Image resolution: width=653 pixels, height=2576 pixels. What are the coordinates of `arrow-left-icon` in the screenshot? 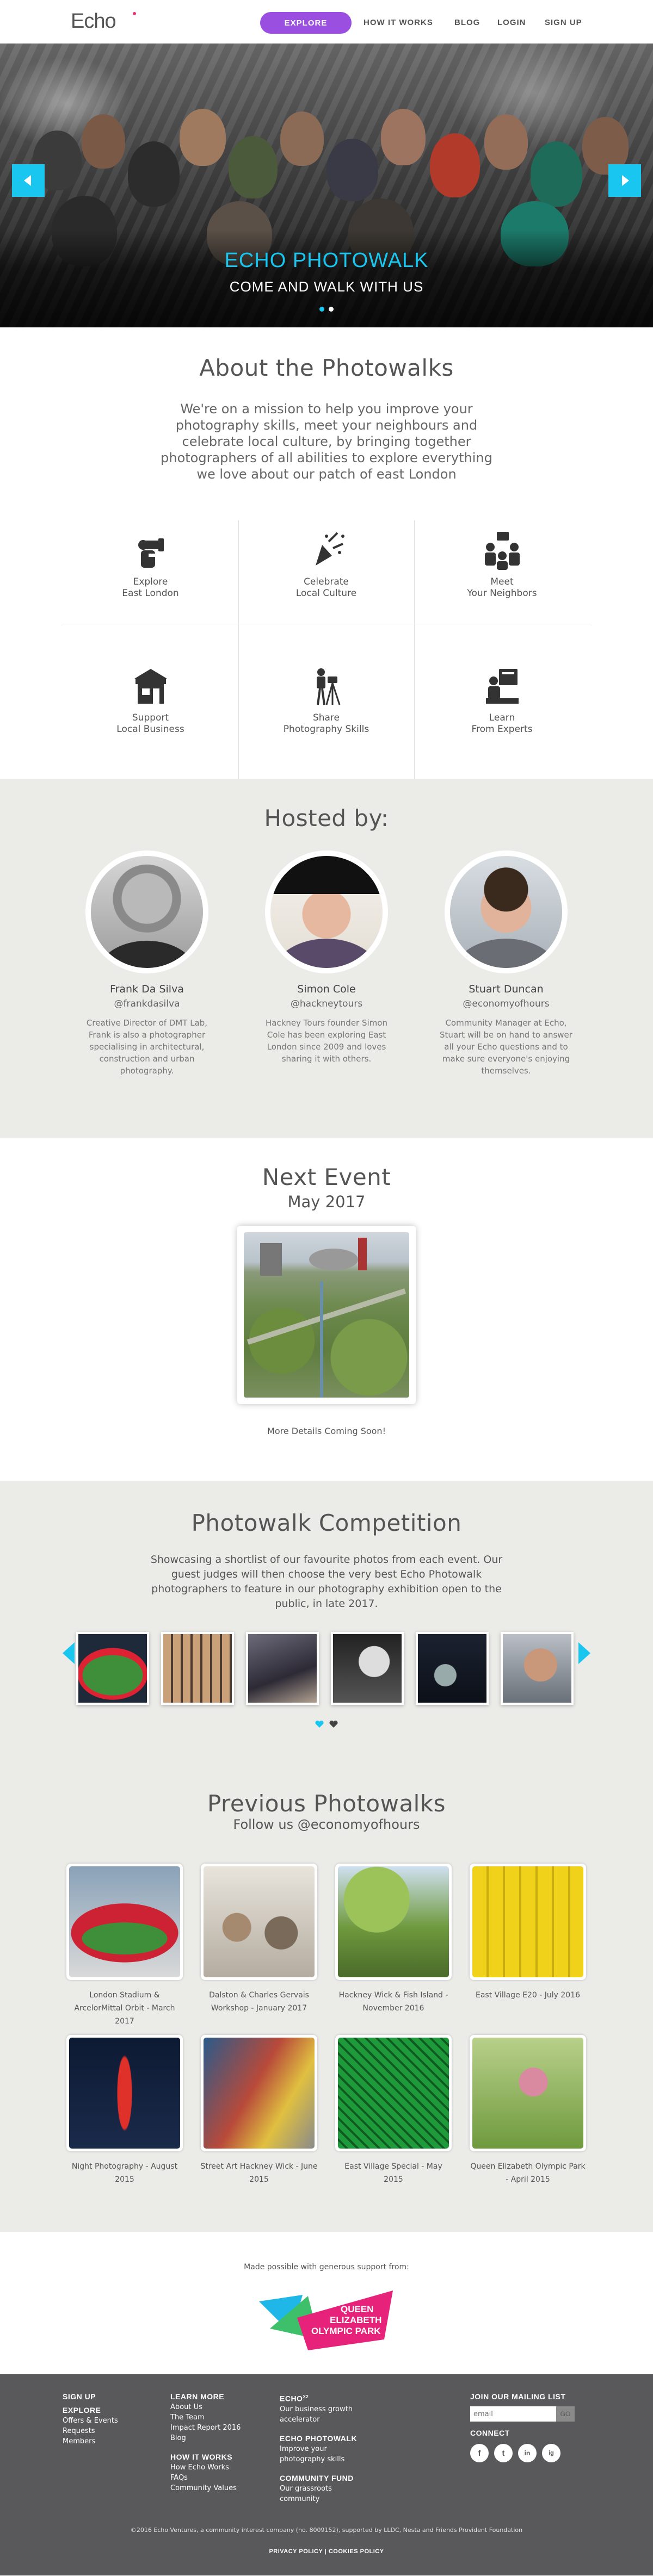 It's located at (27, 180).